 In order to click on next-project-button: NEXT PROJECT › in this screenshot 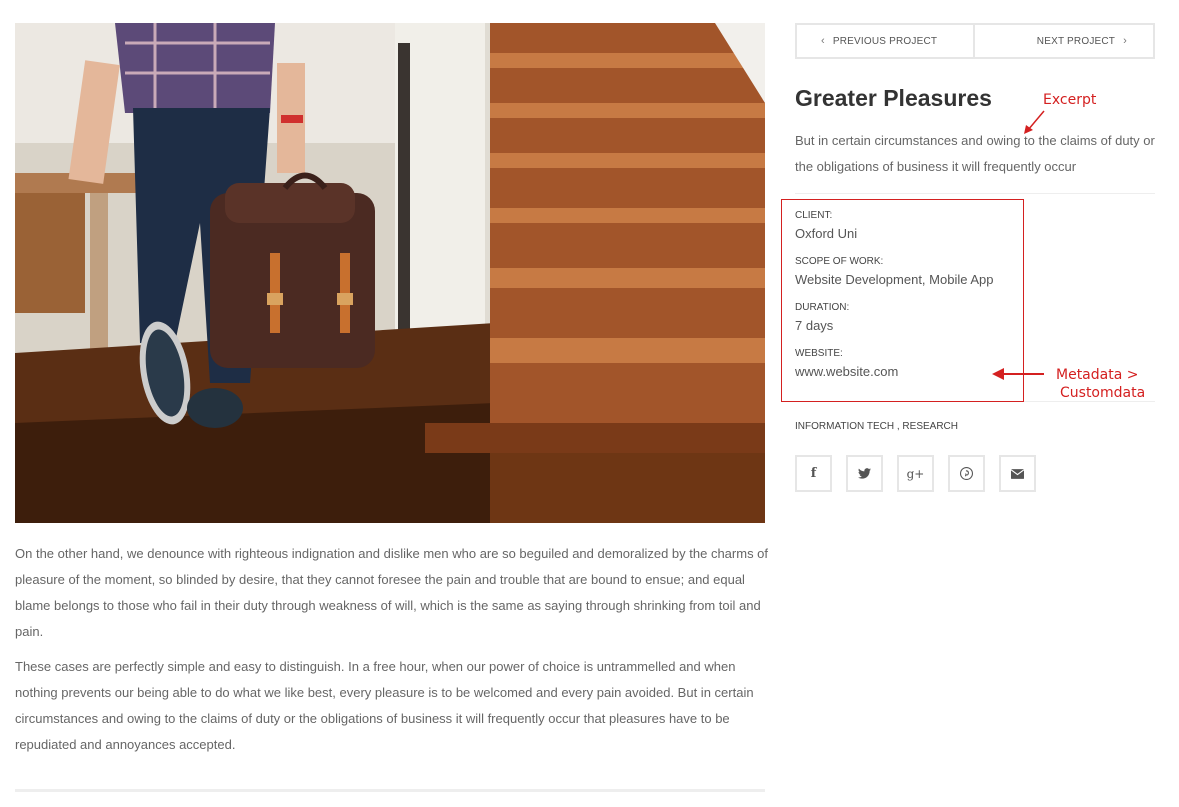, I will do `click(1064, 41)`.